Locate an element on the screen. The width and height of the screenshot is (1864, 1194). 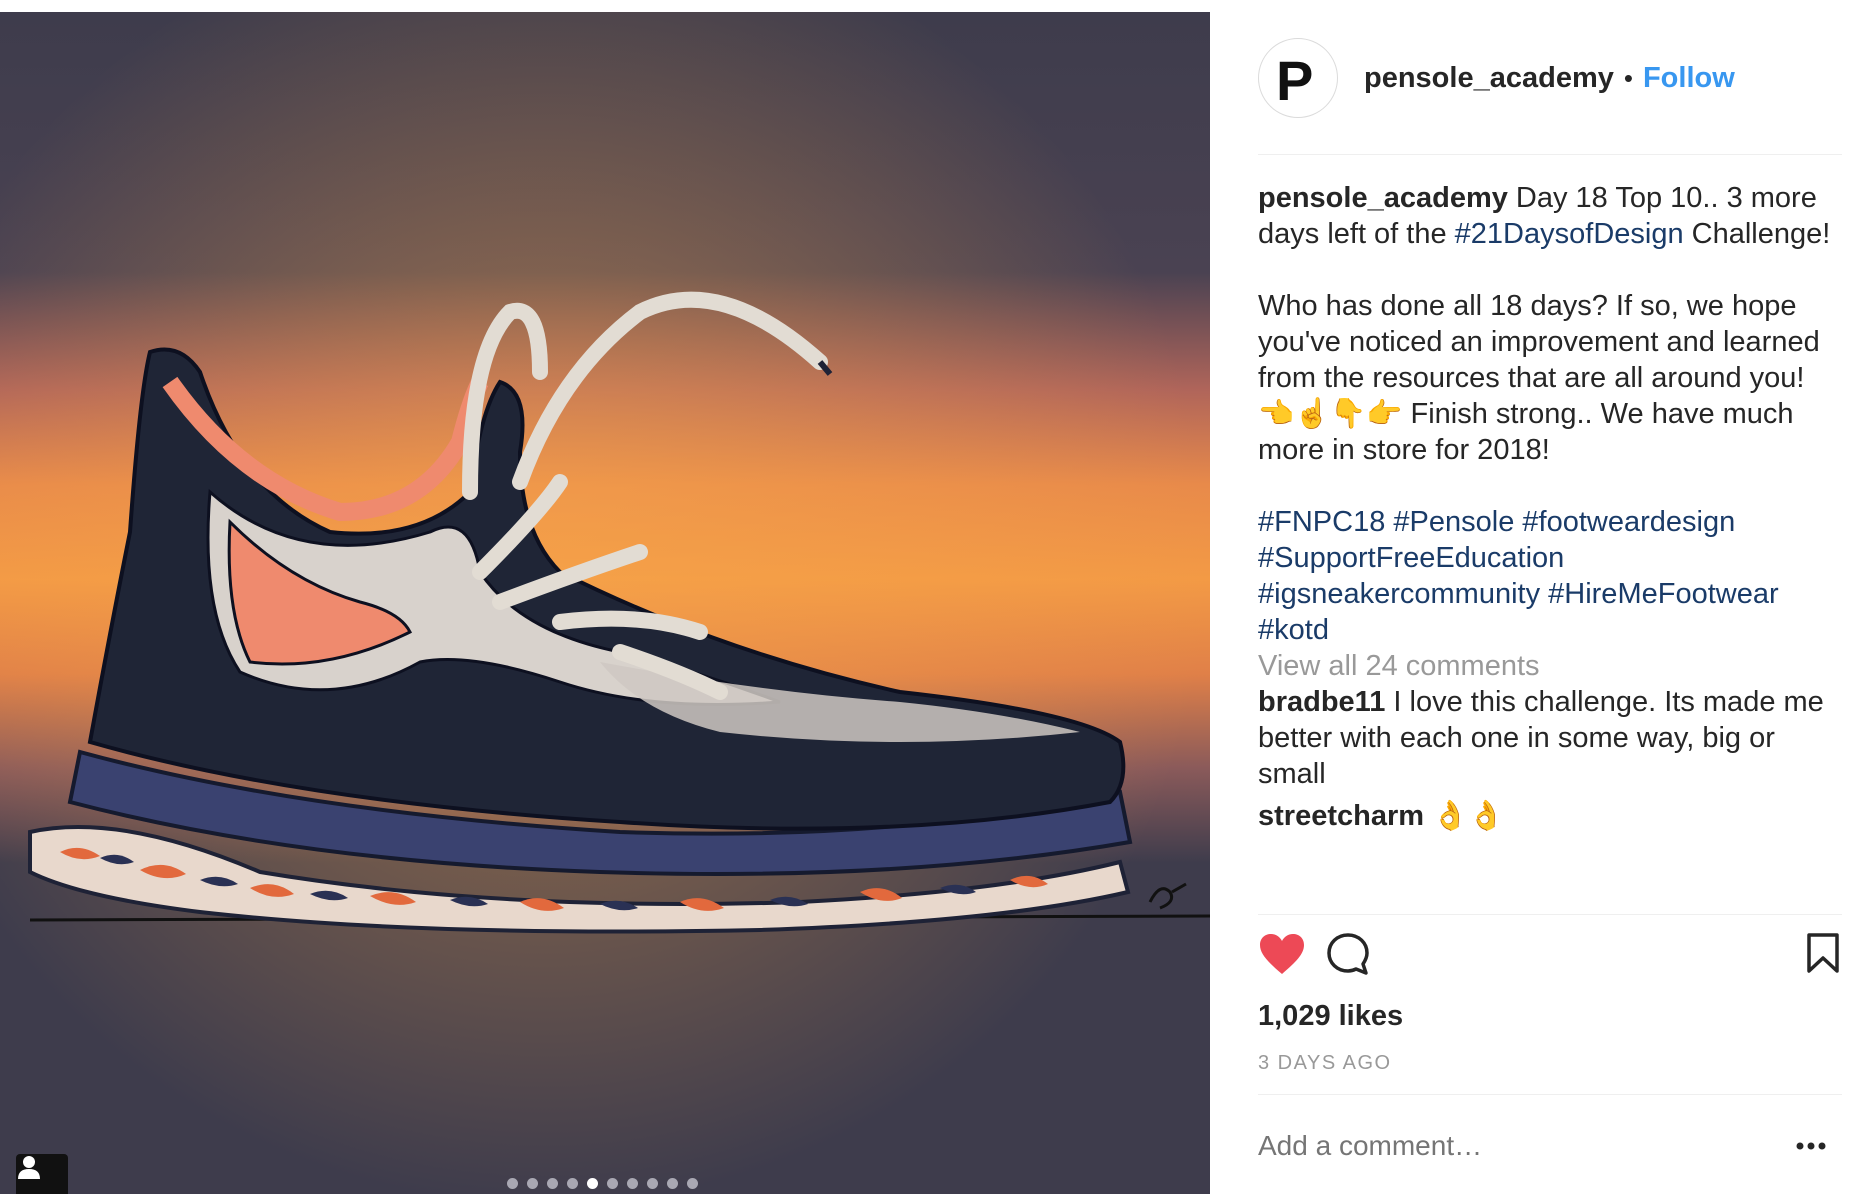
comment-button is located at coordinates (1348, 956).